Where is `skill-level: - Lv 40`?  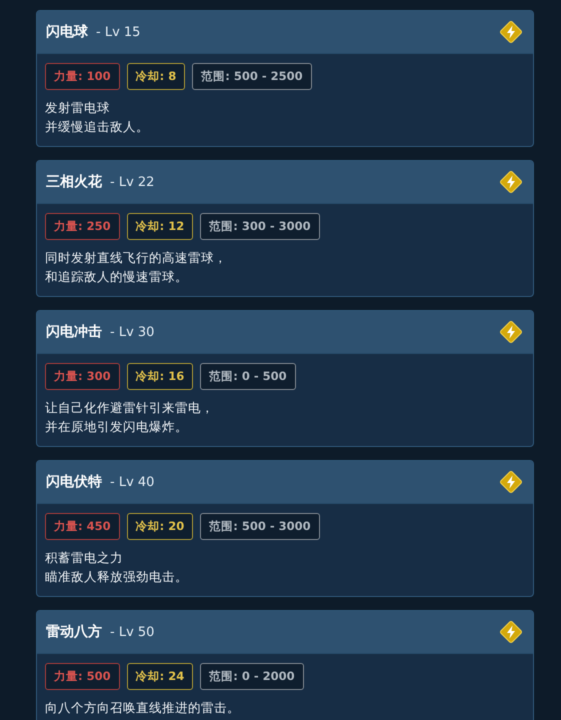
skill-level: - Lv 40 is located at coordinates (133, 482).